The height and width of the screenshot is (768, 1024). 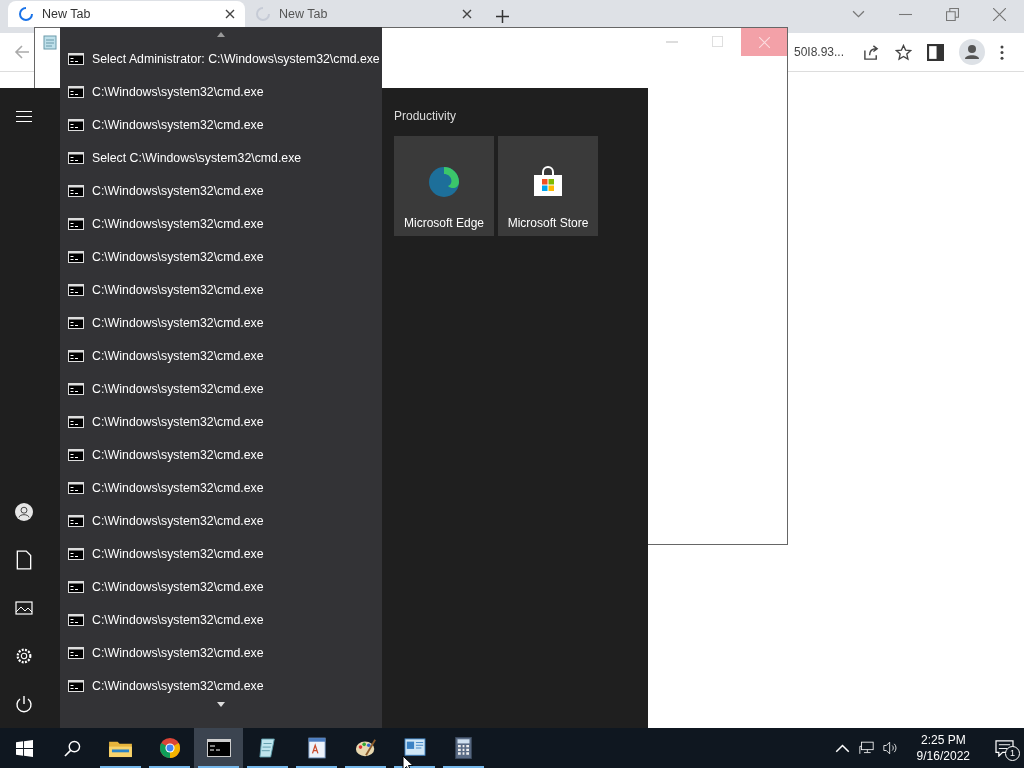 I want to click on star-icon, so click(x=903, y=52).